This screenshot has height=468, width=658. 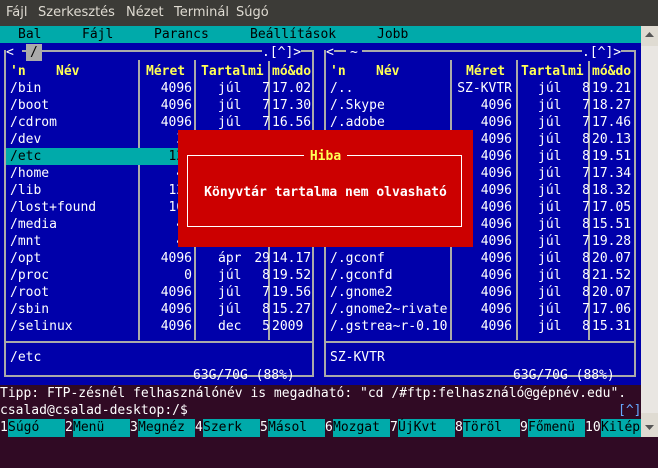 I want to click on left-panel-status-divider, so click(x=159, y=342).